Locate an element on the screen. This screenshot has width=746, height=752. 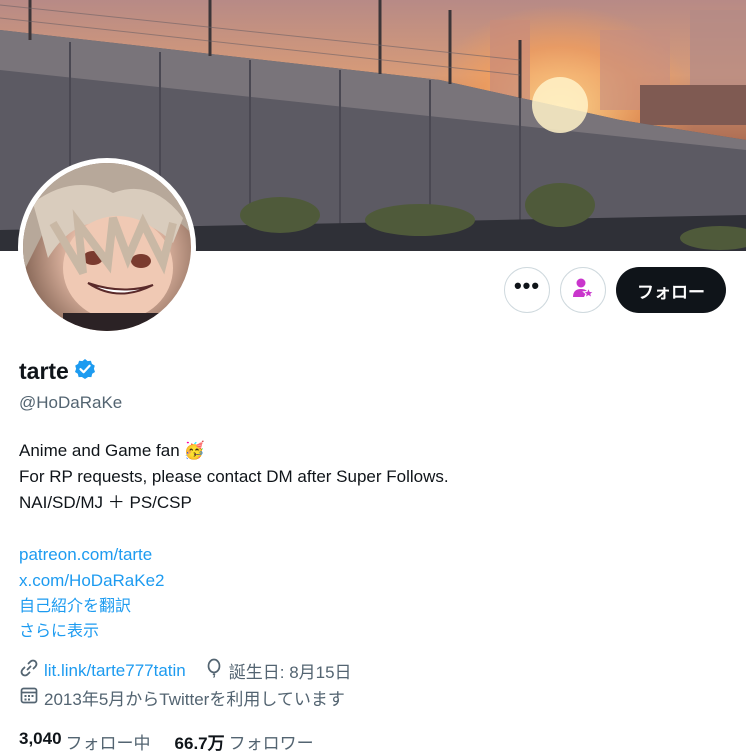
super-follow-button is located at coordinates (583, 290).